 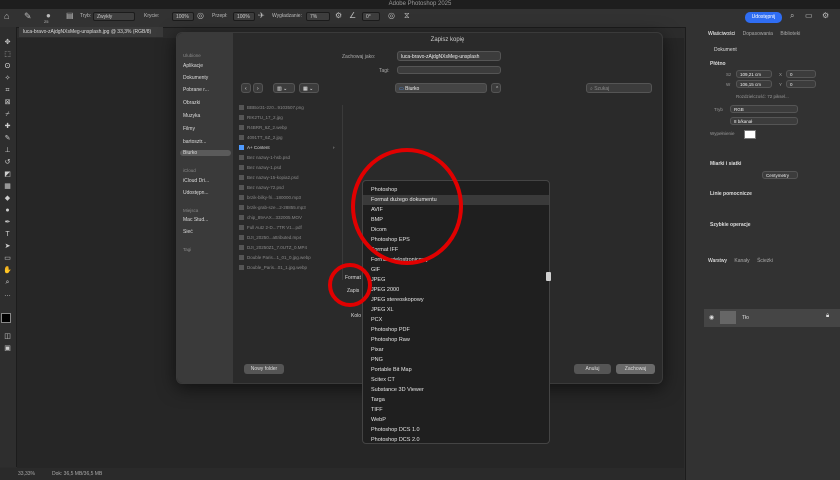 What do you see at coordinates (270, 198) in the screenshot?
I see `list-item: brzik-bilky-fri...180000.mp3` at bounding box center [270, 198].